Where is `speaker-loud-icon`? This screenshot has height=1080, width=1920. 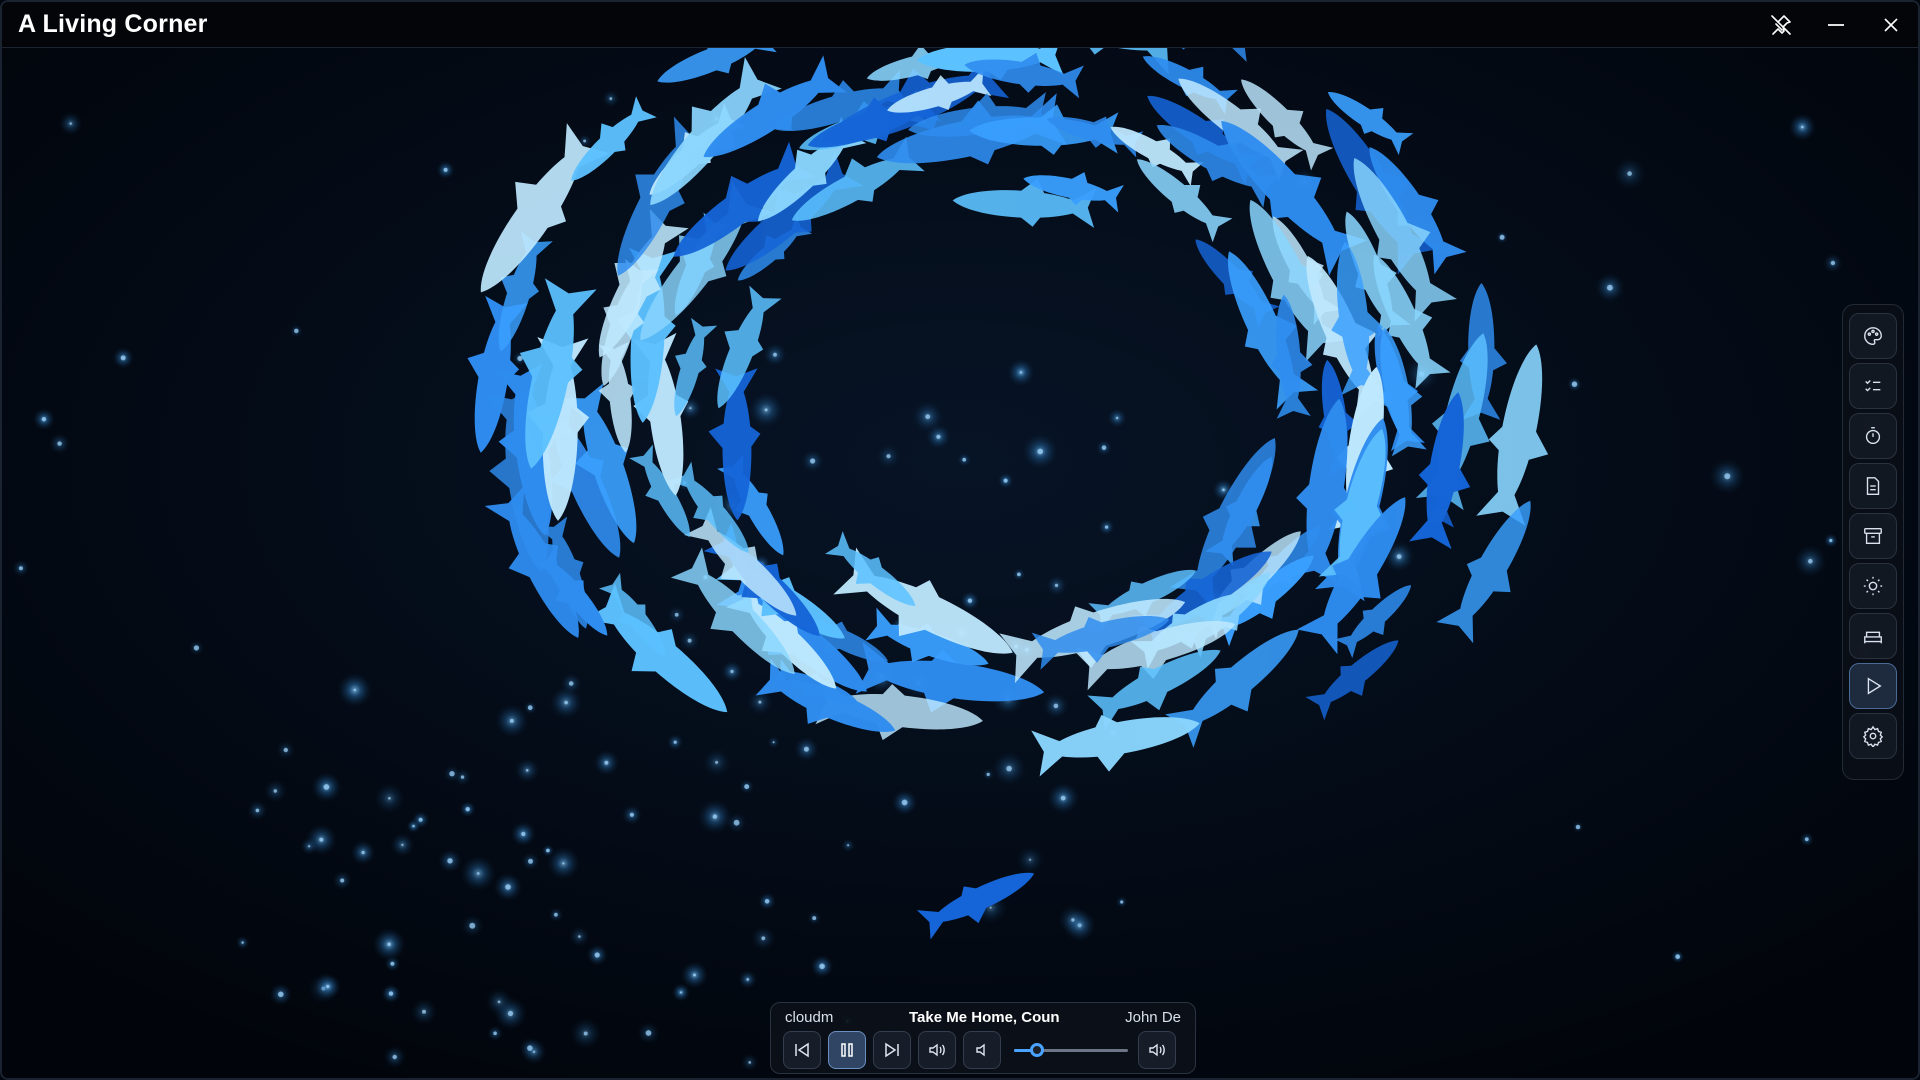 speaker-loud-icon is located at coordinates (937, 1050).